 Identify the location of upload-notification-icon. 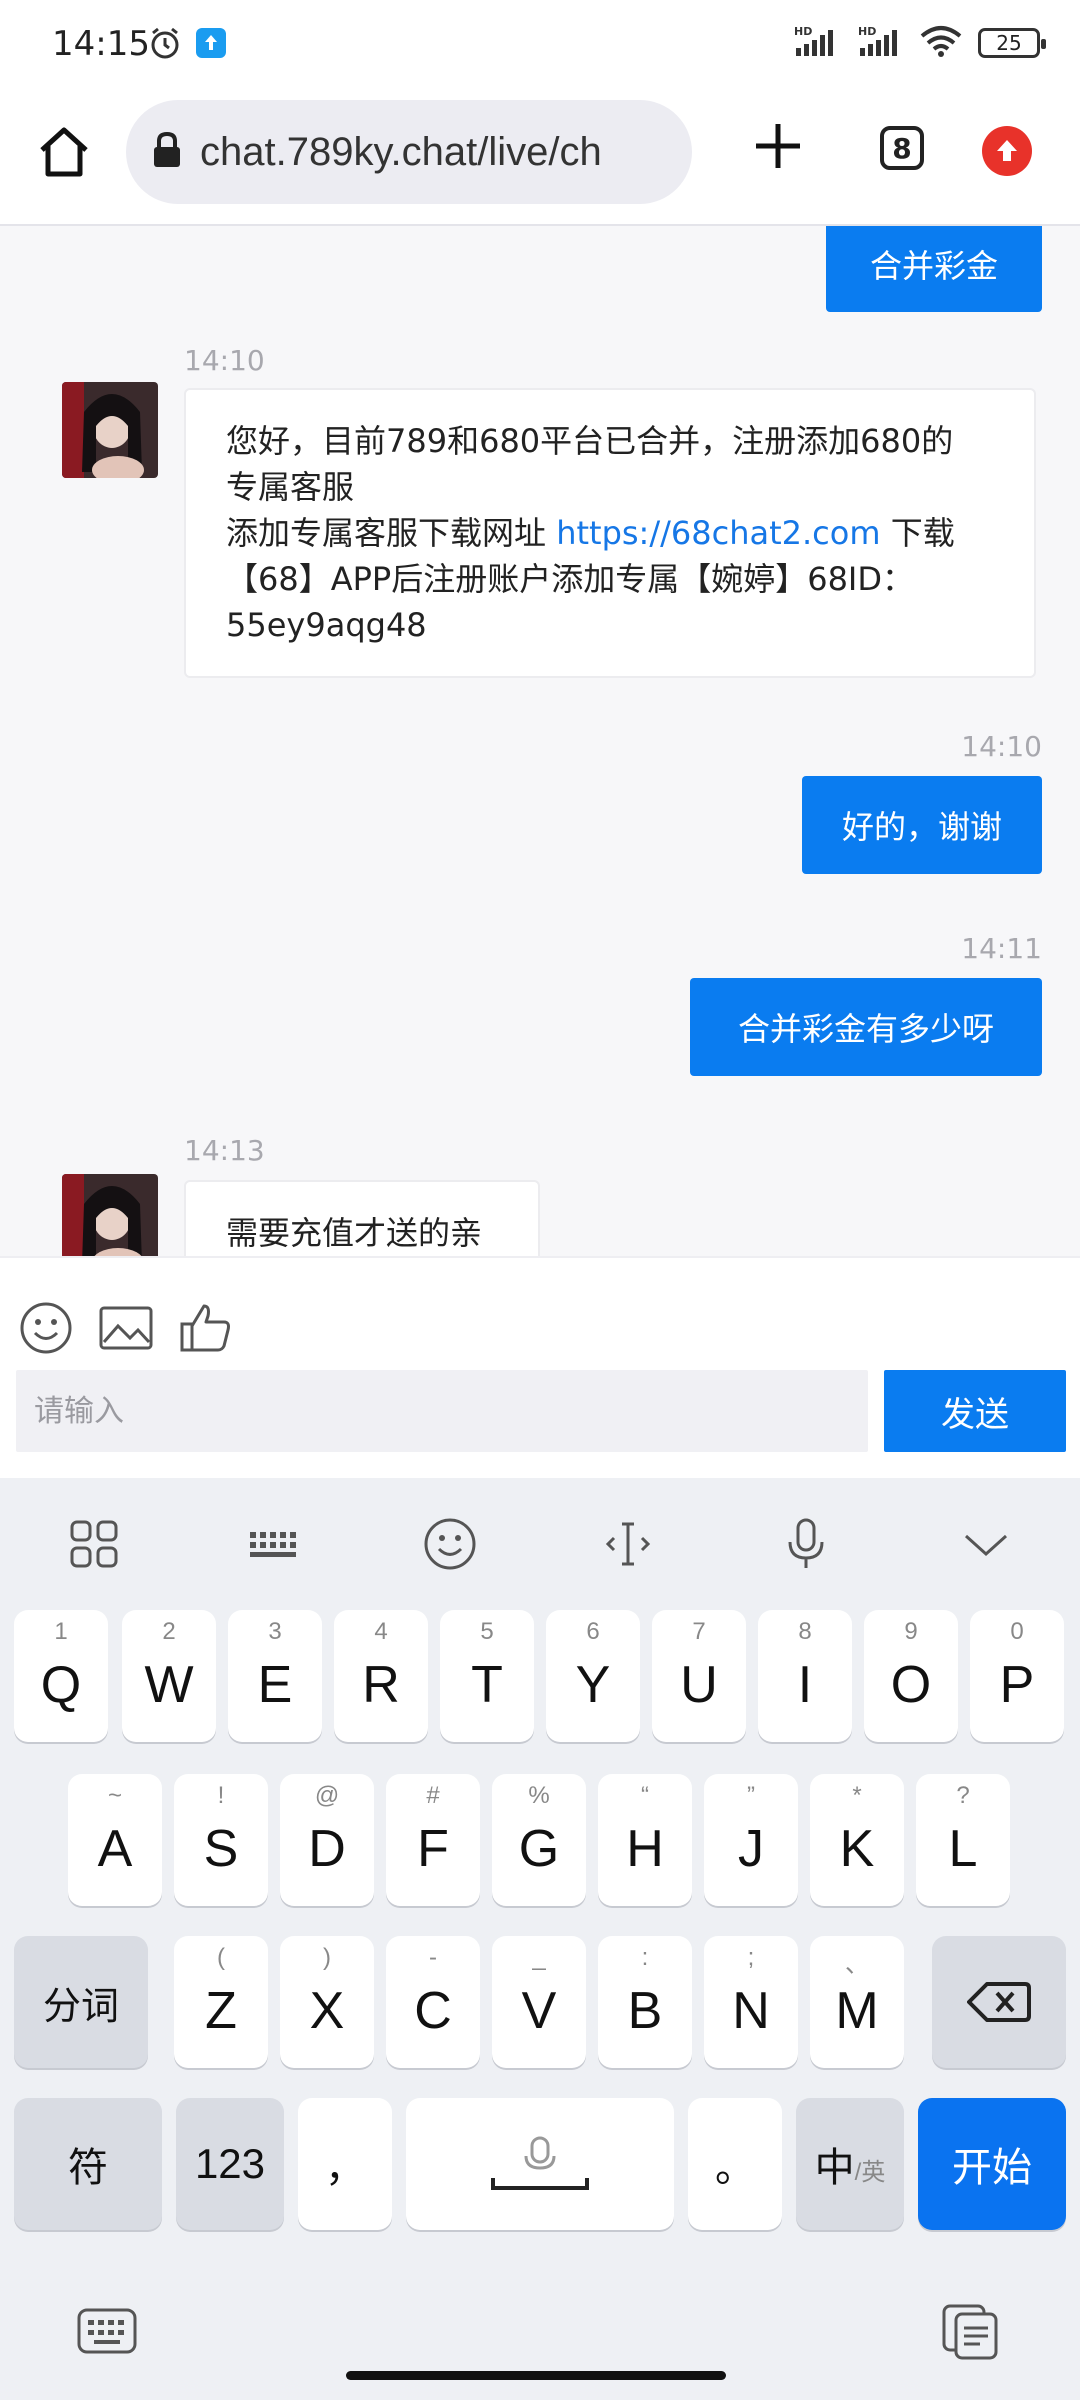
(211, 45).